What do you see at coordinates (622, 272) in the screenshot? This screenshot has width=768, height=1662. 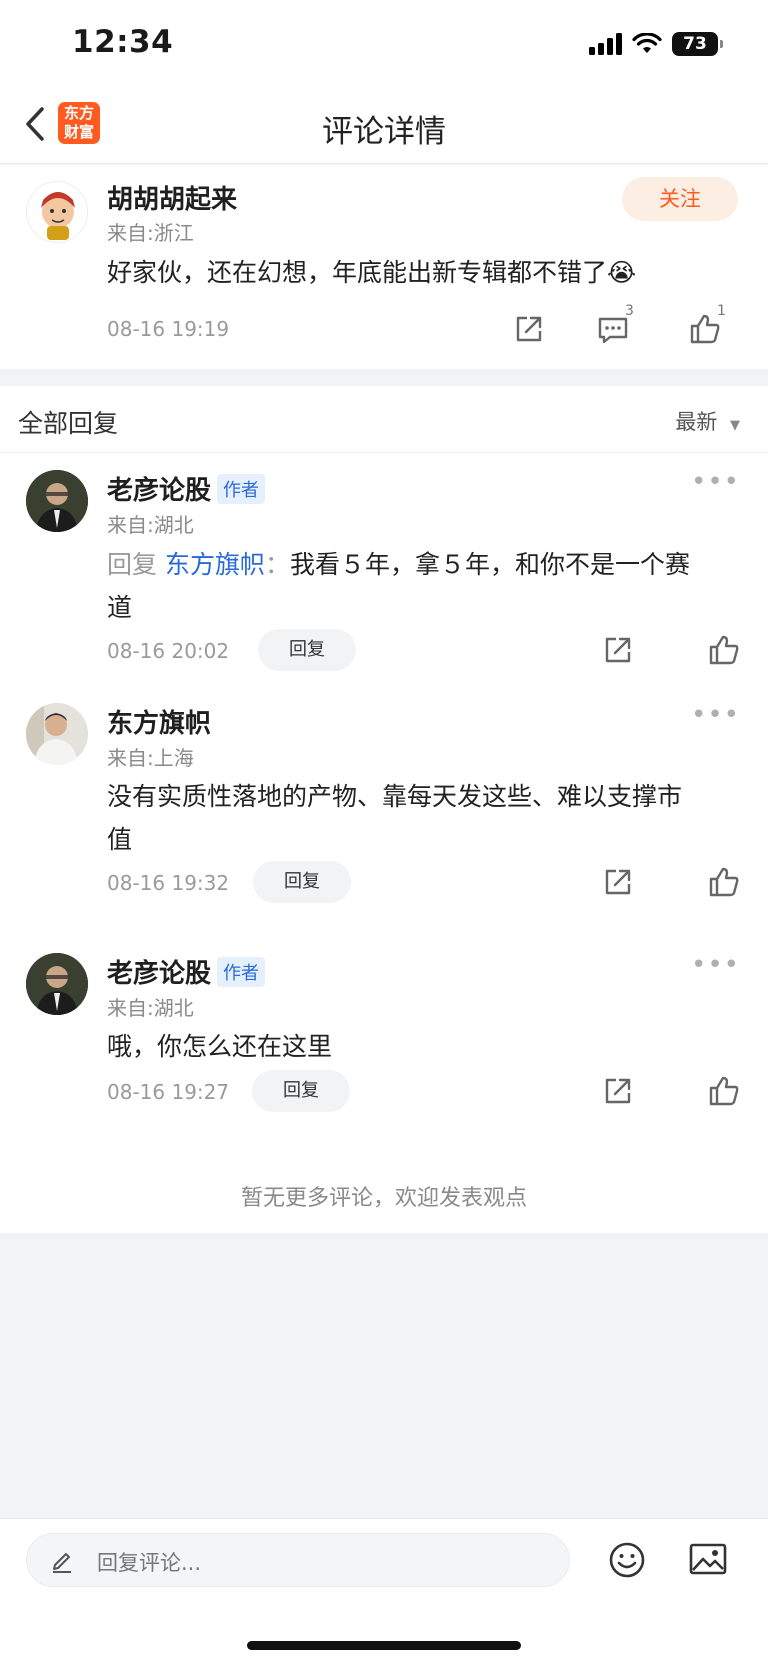 I see `emoji: 😭` at bounding box center [622, 272].